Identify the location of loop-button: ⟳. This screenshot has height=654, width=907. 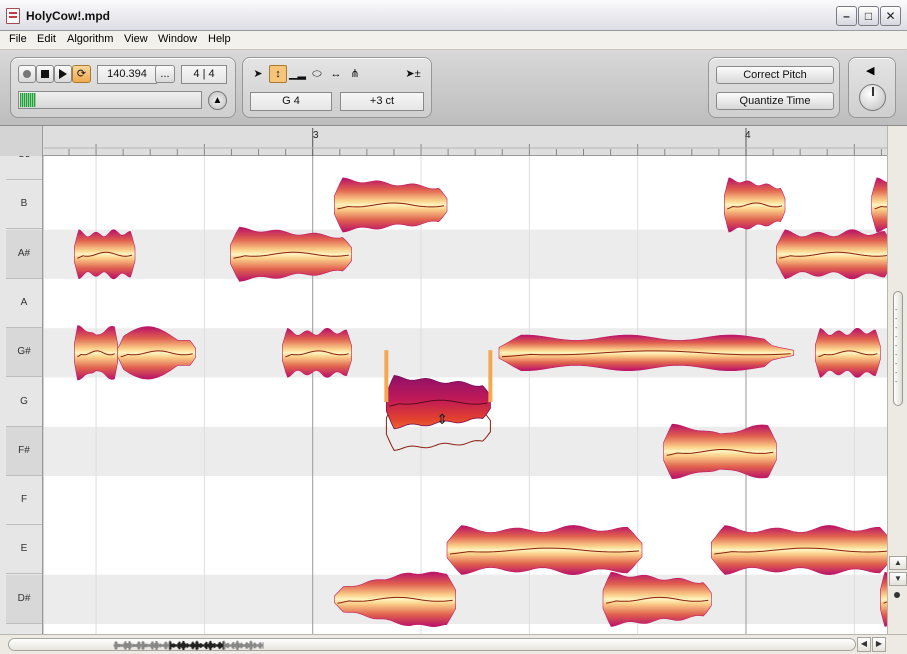
(81, 74).